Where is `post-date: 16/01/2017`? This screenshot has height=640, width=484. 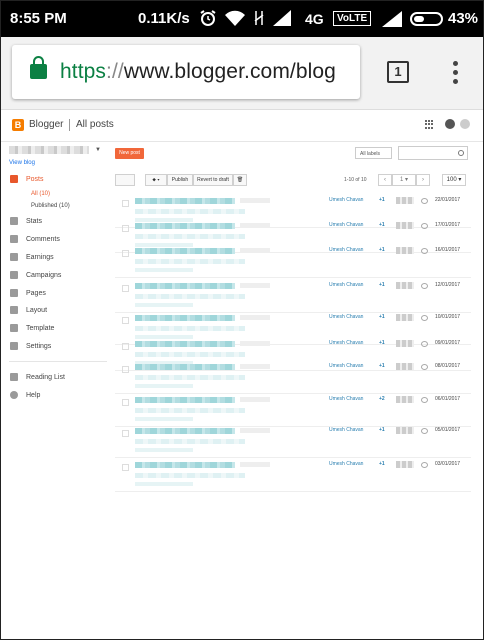 post-date: 16/01/2017 is located at coordinates (448, 250).